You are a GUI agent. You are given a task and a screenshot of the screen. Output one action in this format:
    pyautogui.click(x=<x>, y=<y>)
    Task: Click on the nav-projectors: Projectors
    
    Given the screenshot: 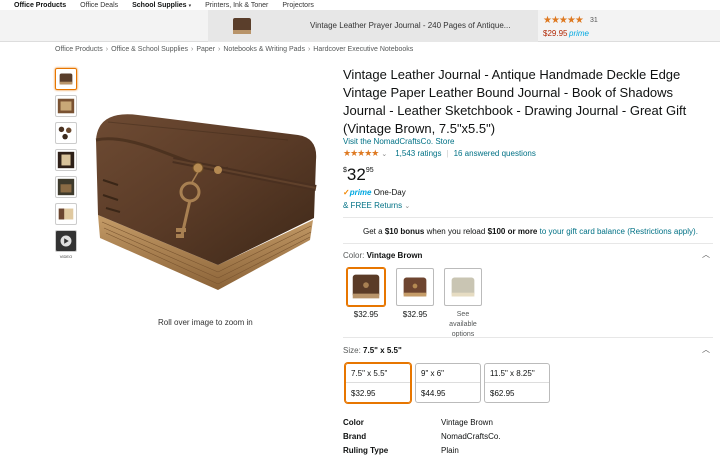 What is the action you would take?
    pyautogui.click(x=298, y=5)
    